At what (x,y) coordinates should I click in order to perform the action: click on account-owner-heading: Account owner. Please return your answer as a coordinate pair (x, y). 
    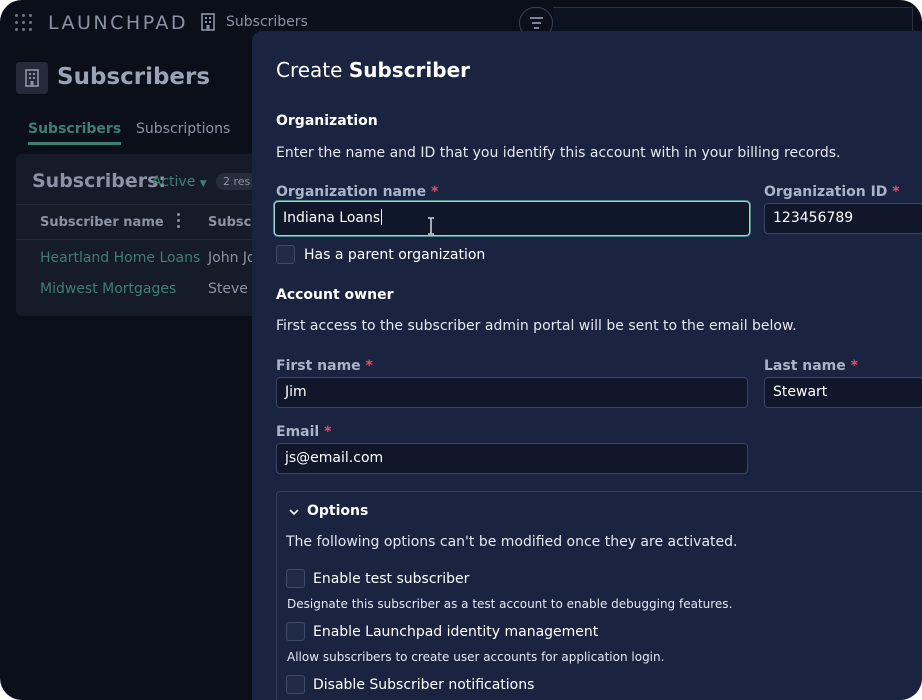
    Looking at the image, I should click on (335, 295).